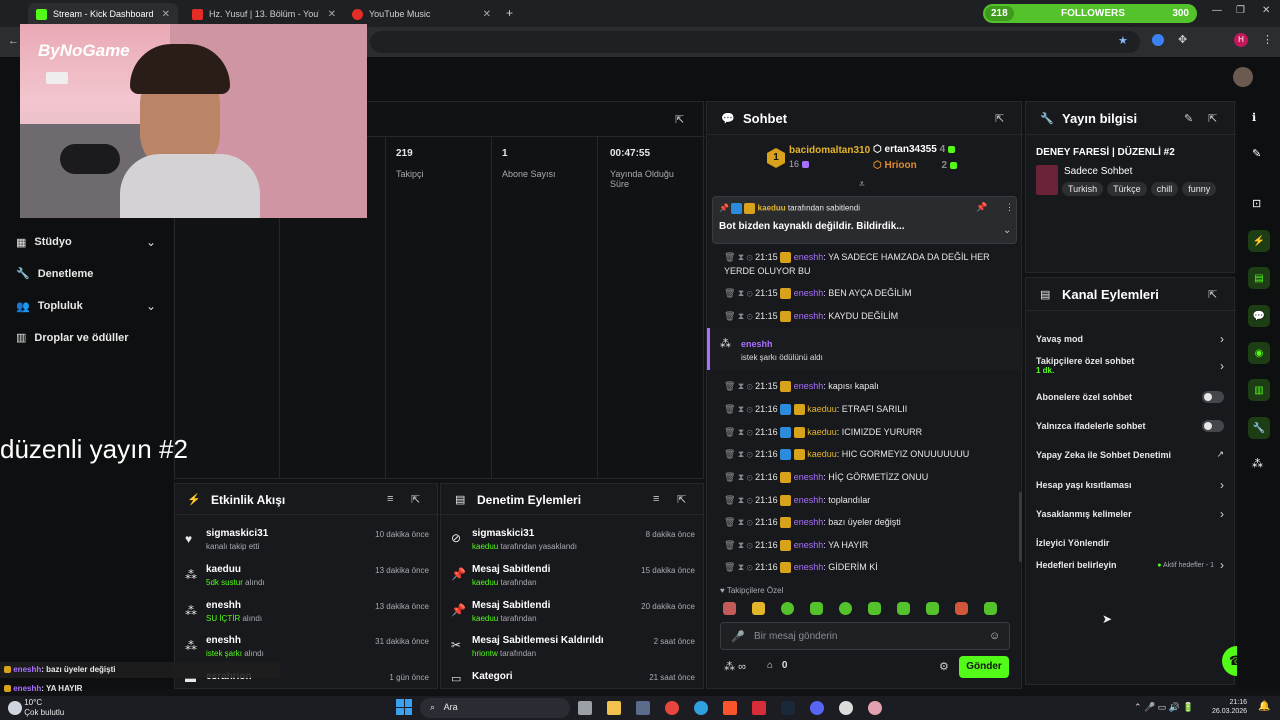  Describe the element at coordinates (36, 708) in the screenshot. I see `weather-widget: 10°C Çok bulutlu` at that location.